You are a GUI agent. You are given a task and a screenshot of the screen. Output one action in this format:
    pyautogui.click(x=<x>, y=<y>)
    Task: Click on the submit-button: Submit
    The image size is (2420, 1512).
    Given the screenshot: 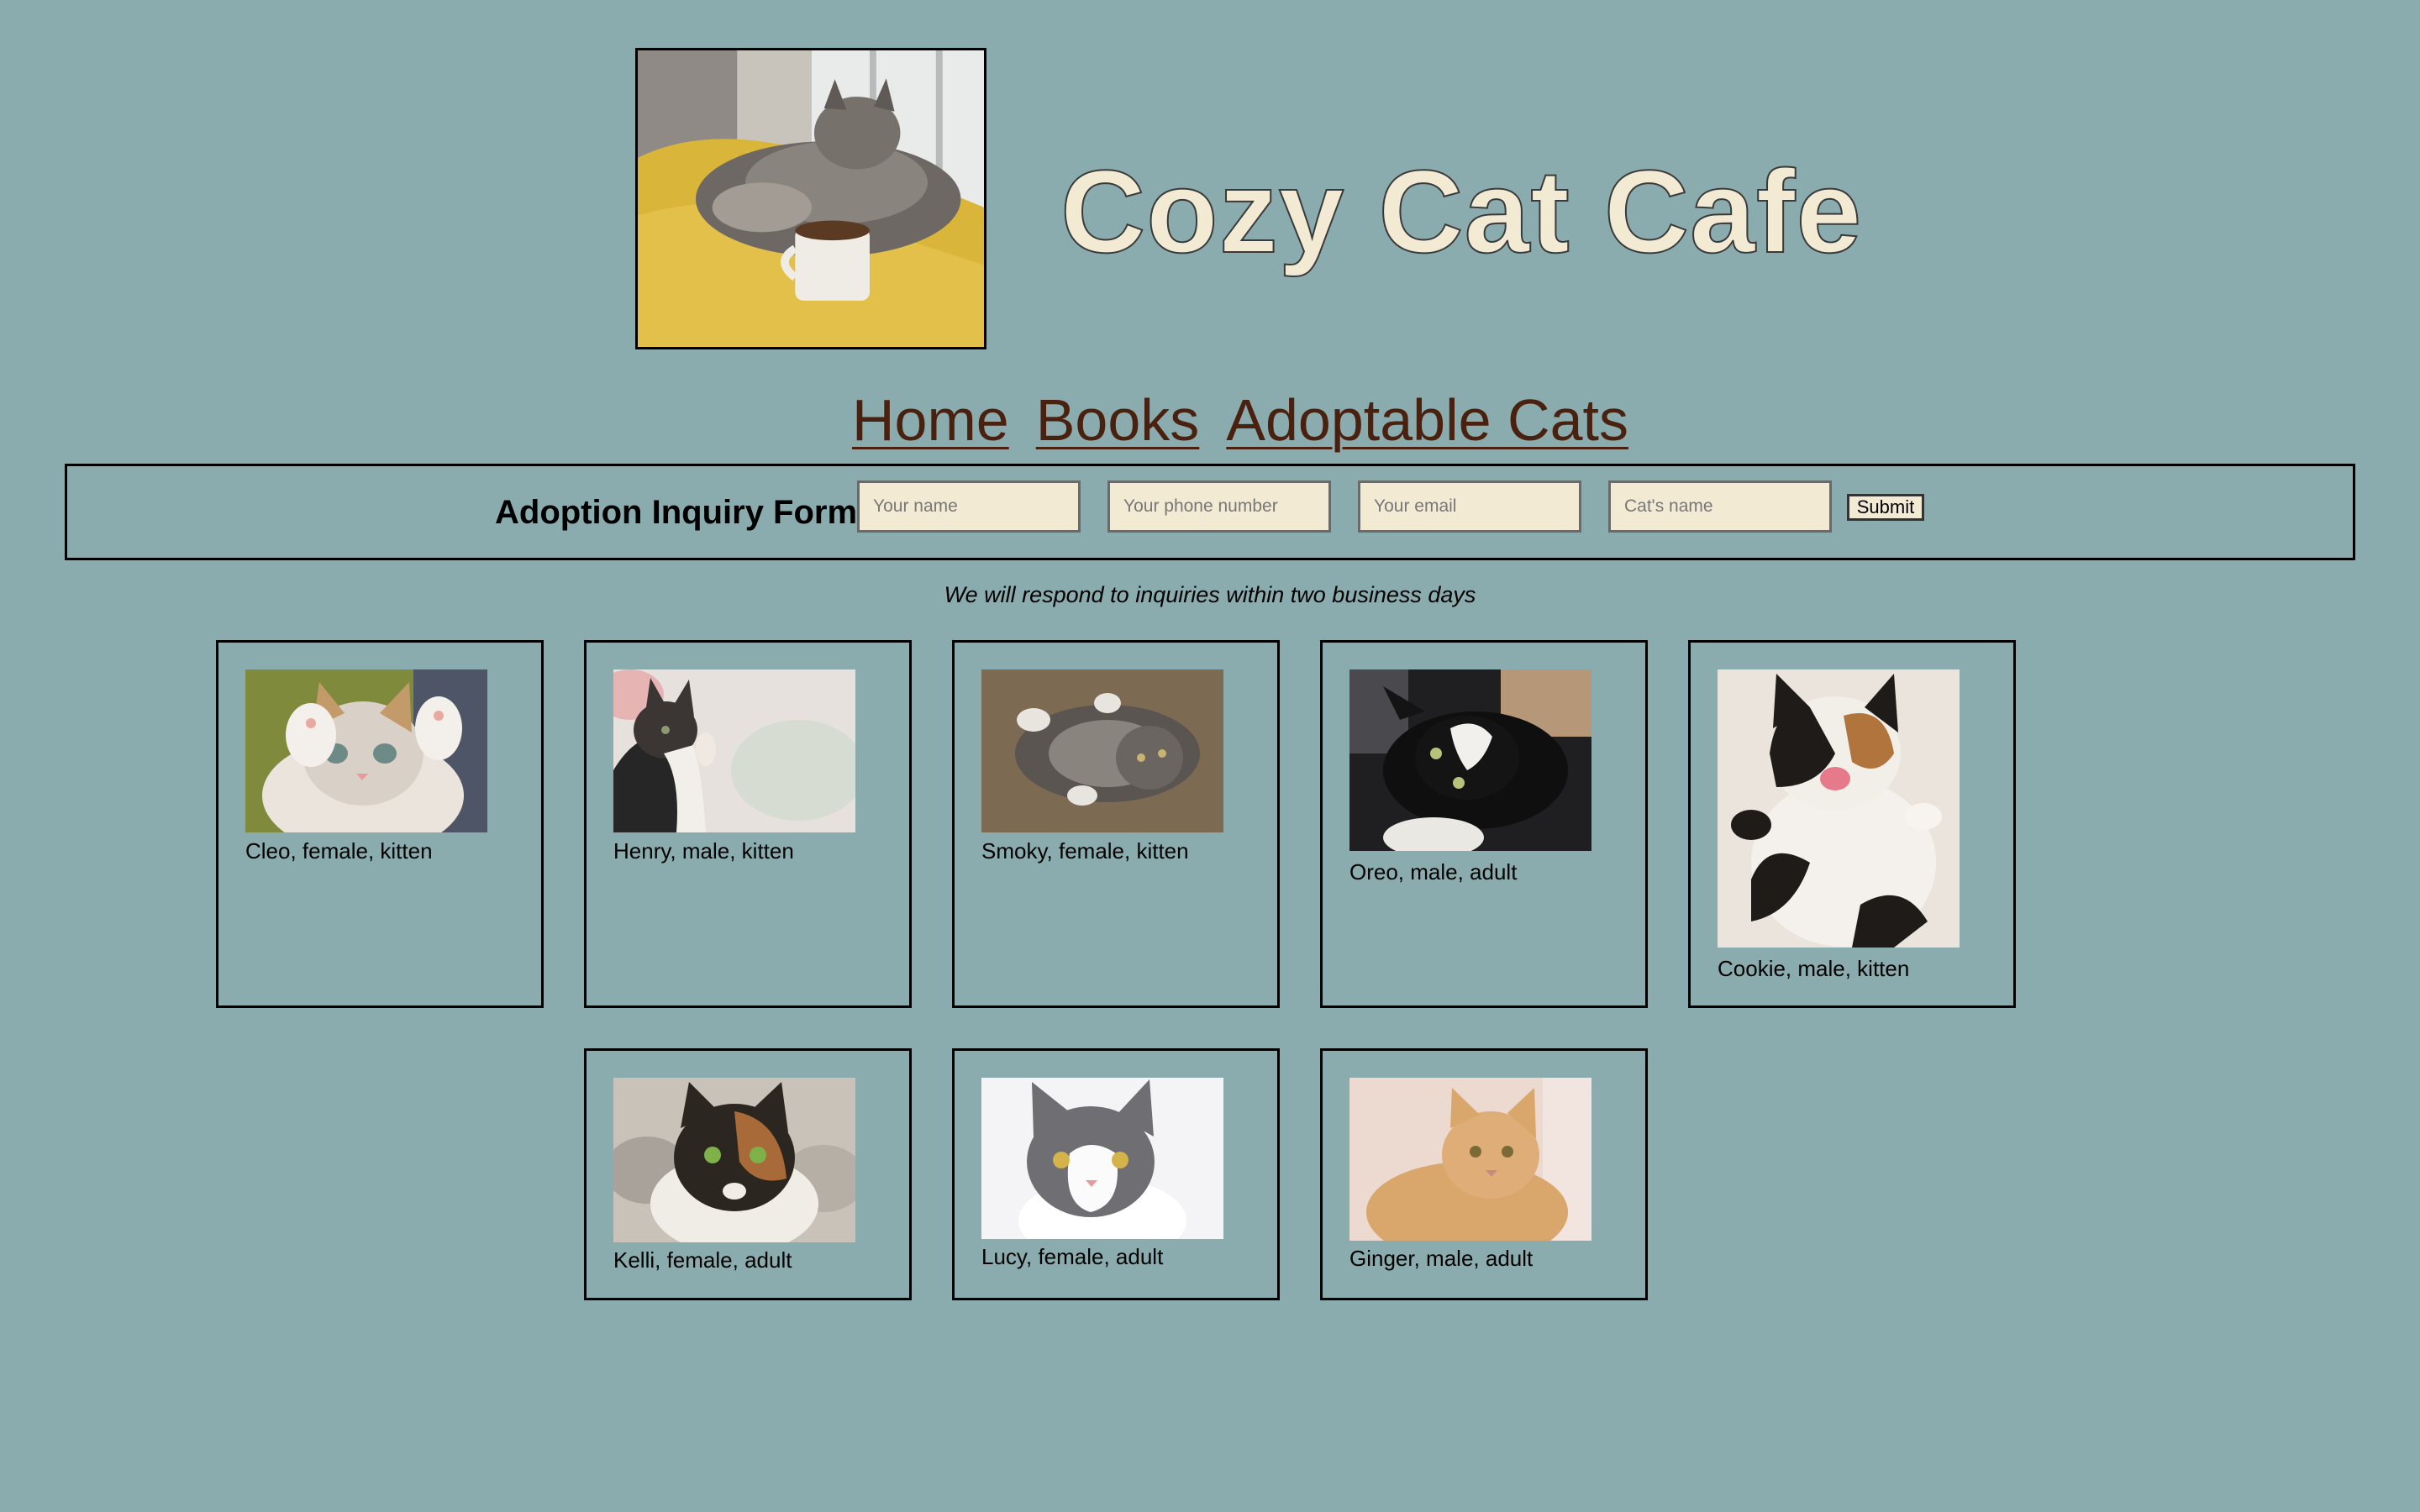 What is the action you would take?
    pyautogui.click(x=1885, y=507)
    